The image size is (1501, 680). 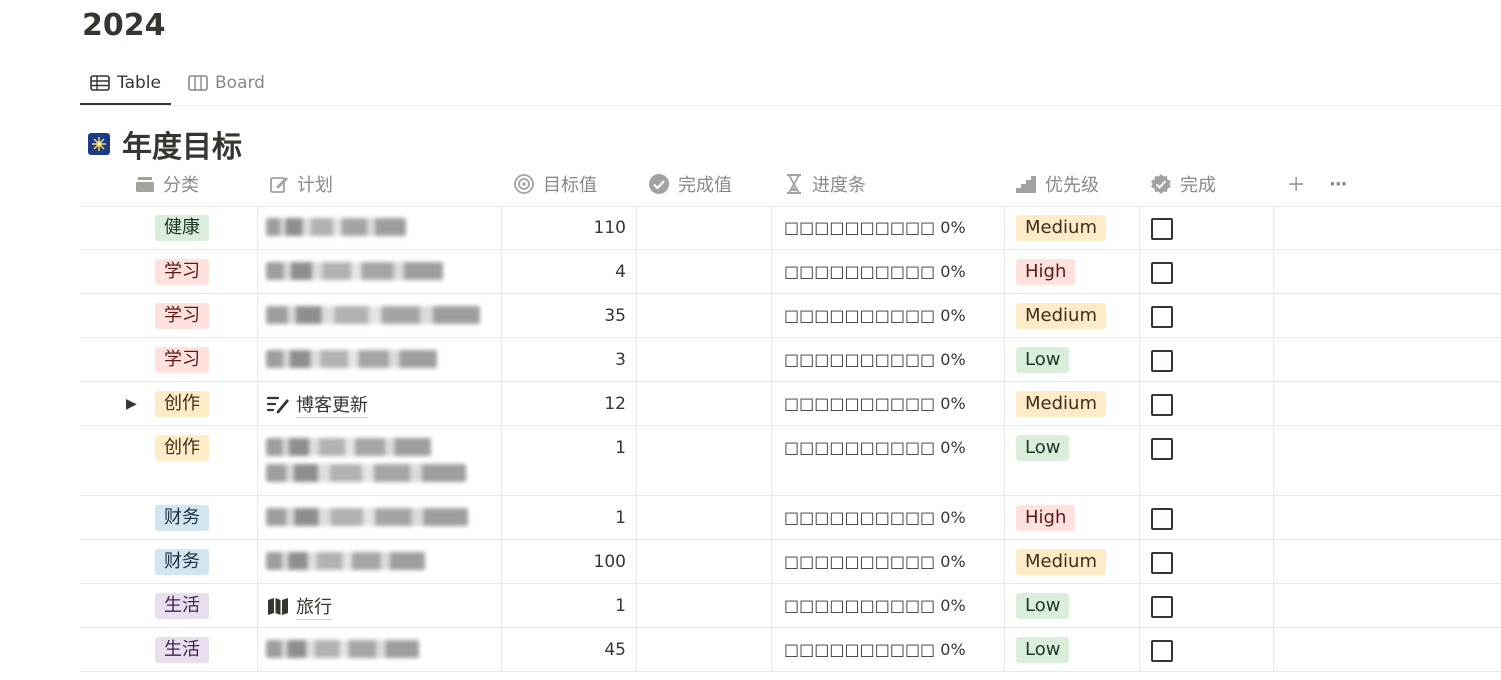 I want to click on plan-cell: 旅行, so click(x=379, y=605).